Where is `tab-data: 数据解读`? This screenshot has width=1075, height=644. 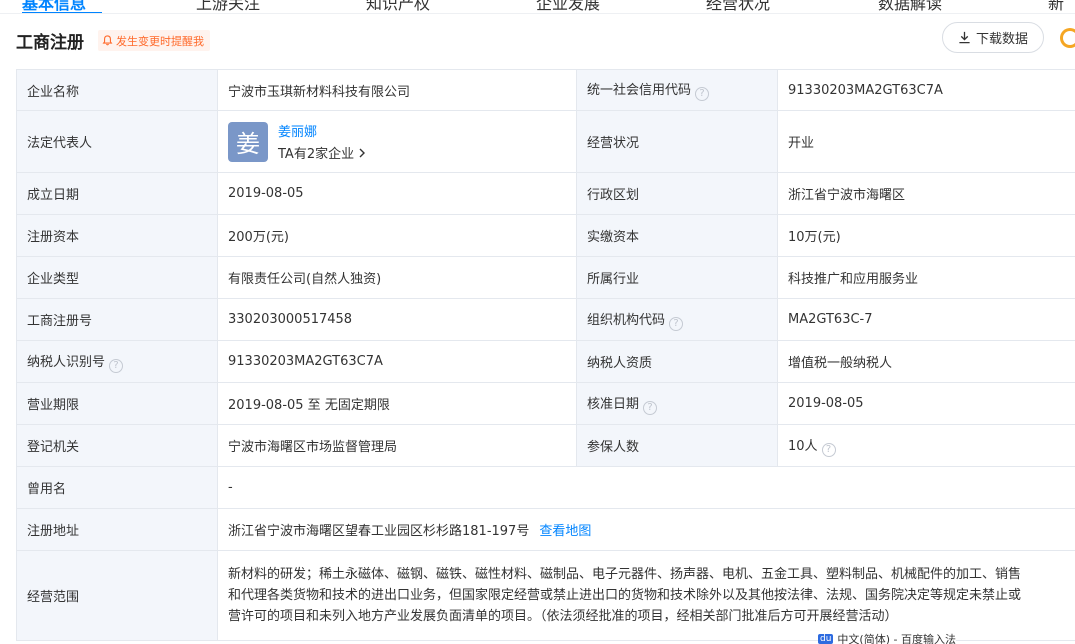 tab-data: 数据解读 is located at coordinates (910, 6).